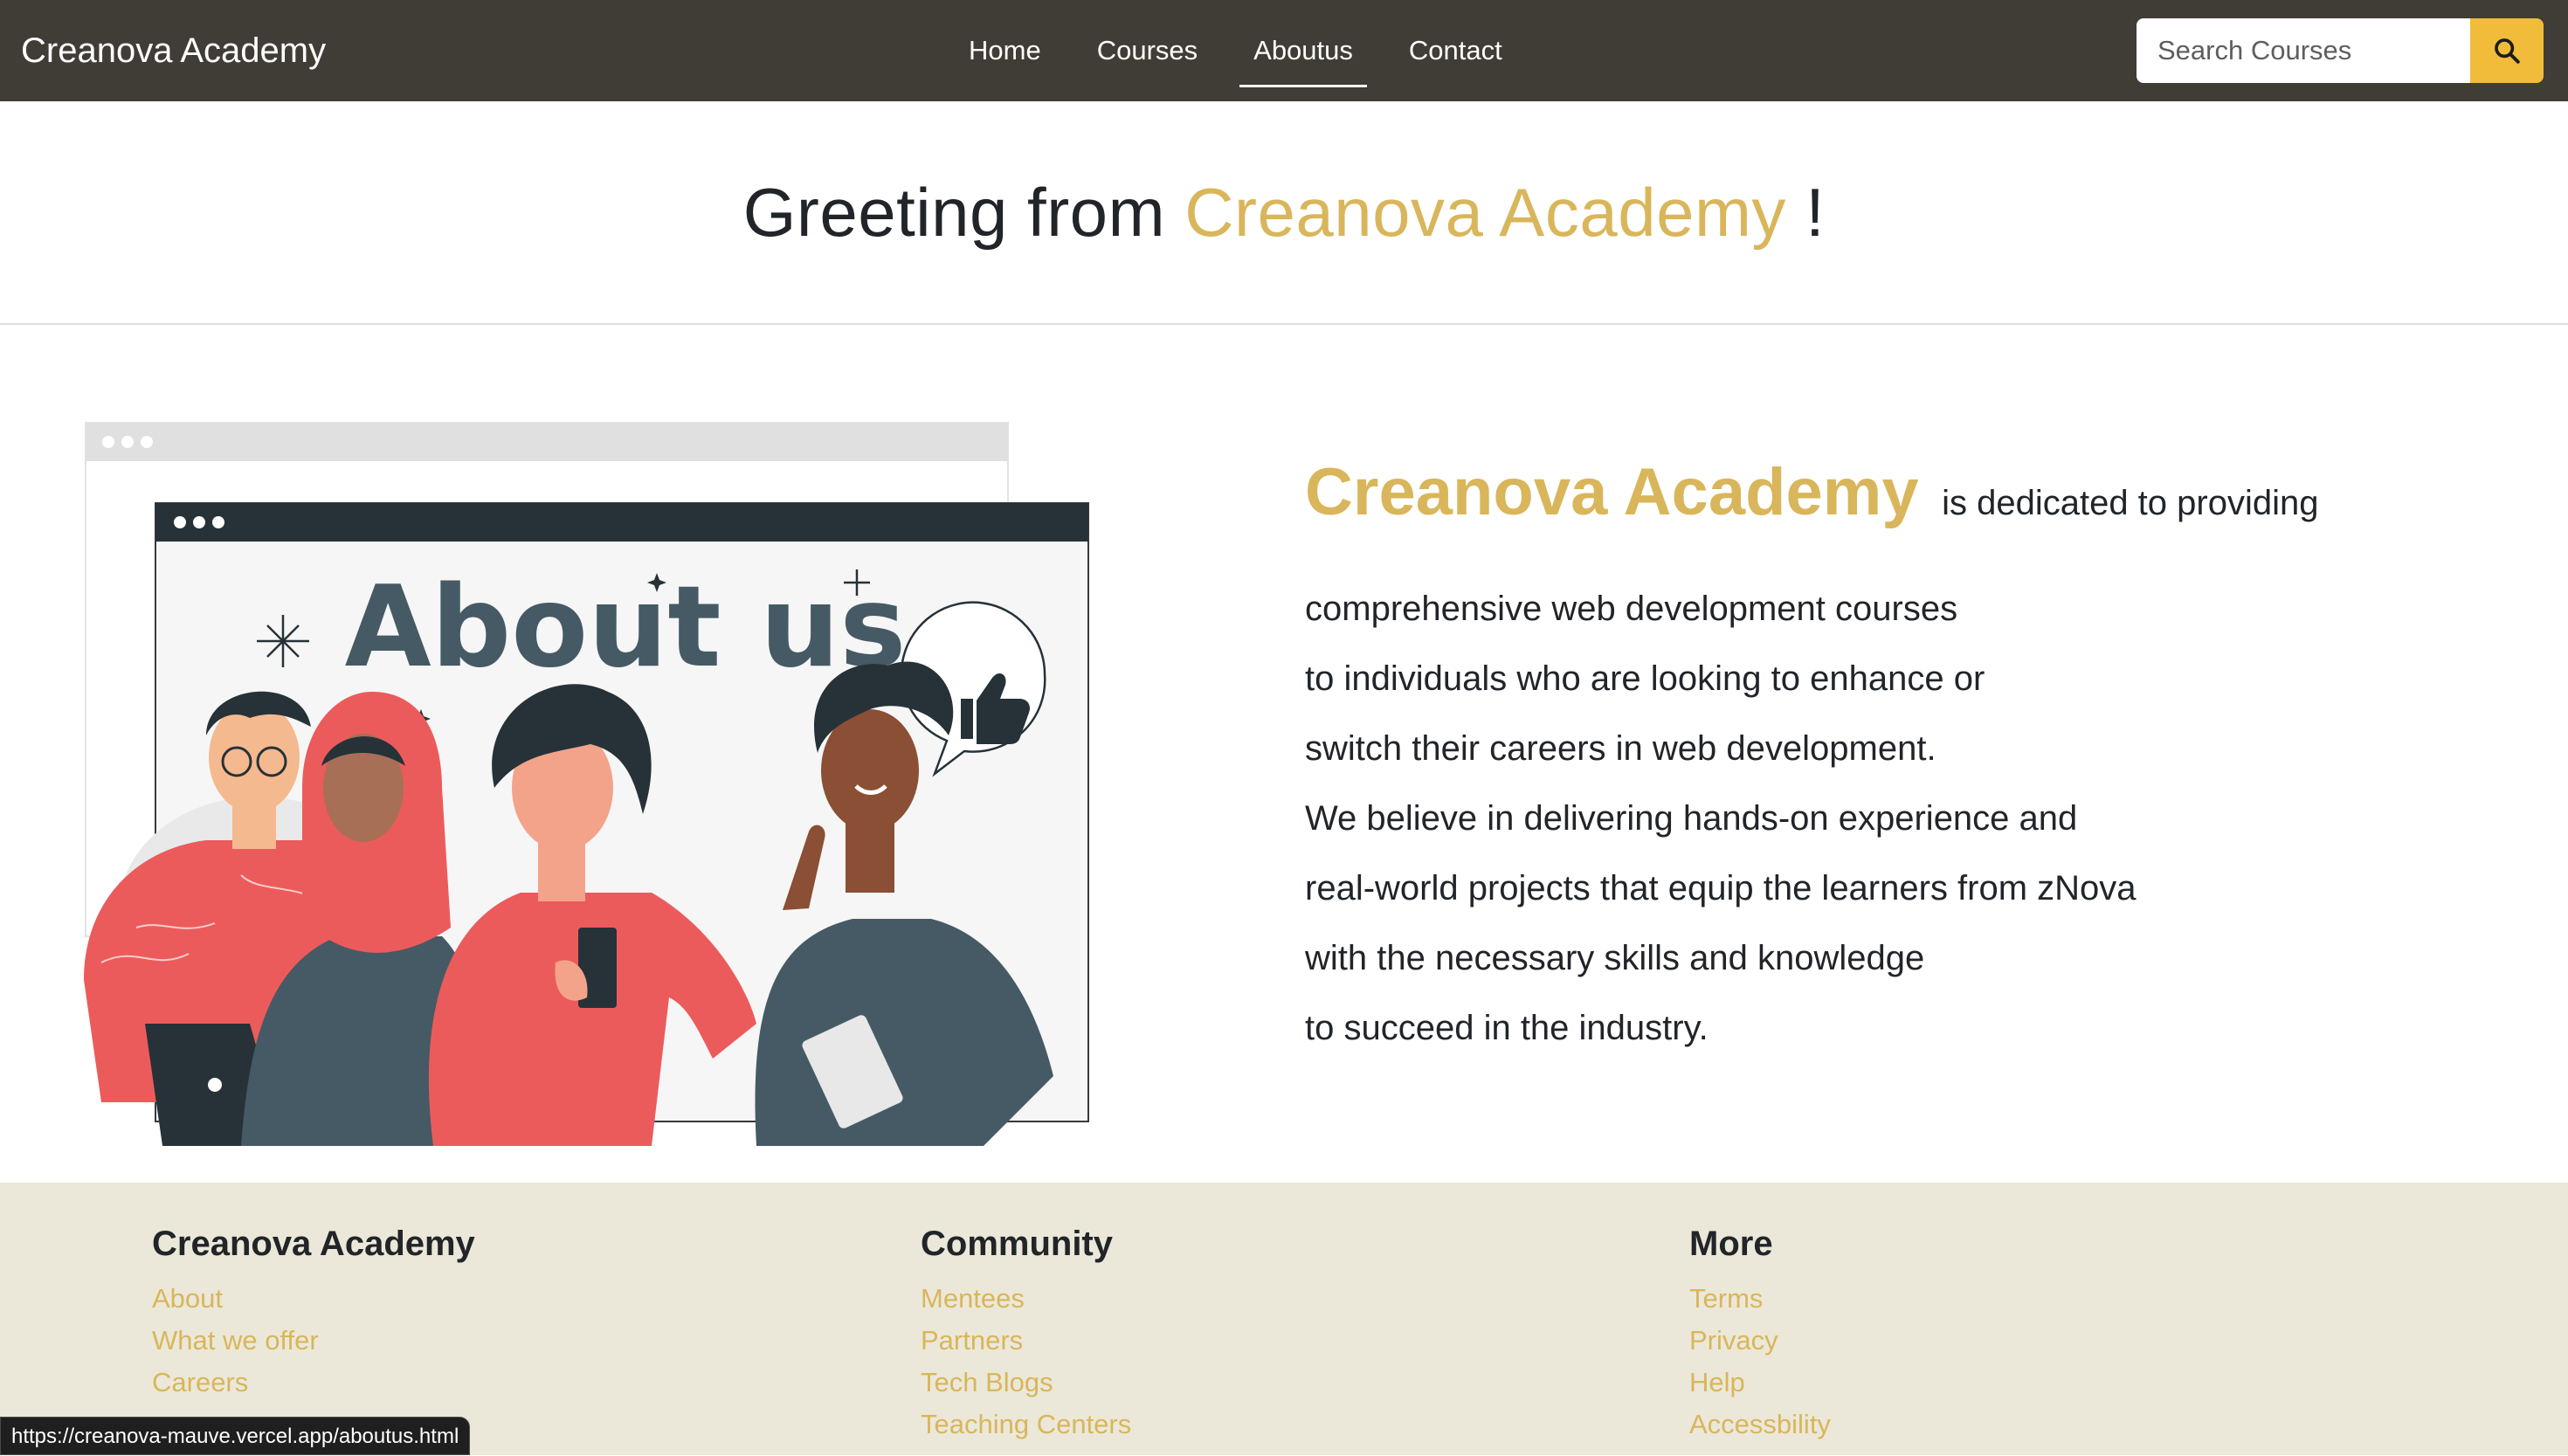  I want to click on footer-column-title: More, so click(1731, 1244).